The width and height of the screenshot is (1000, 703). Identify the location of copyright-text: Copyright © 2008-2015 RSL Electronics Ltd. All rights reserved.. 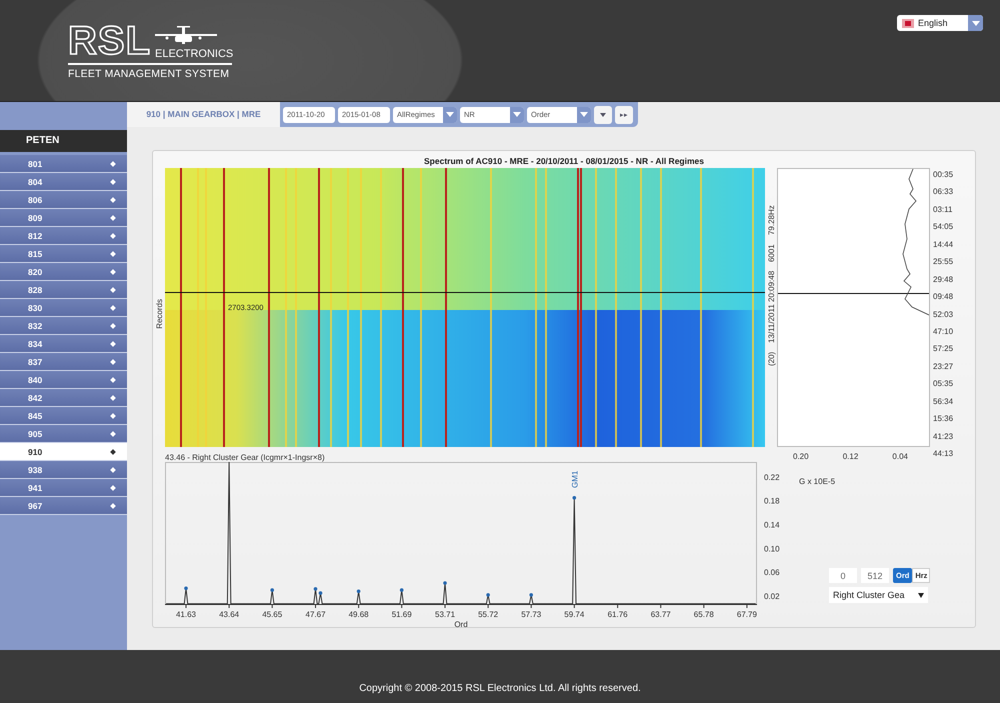
(500, 688).